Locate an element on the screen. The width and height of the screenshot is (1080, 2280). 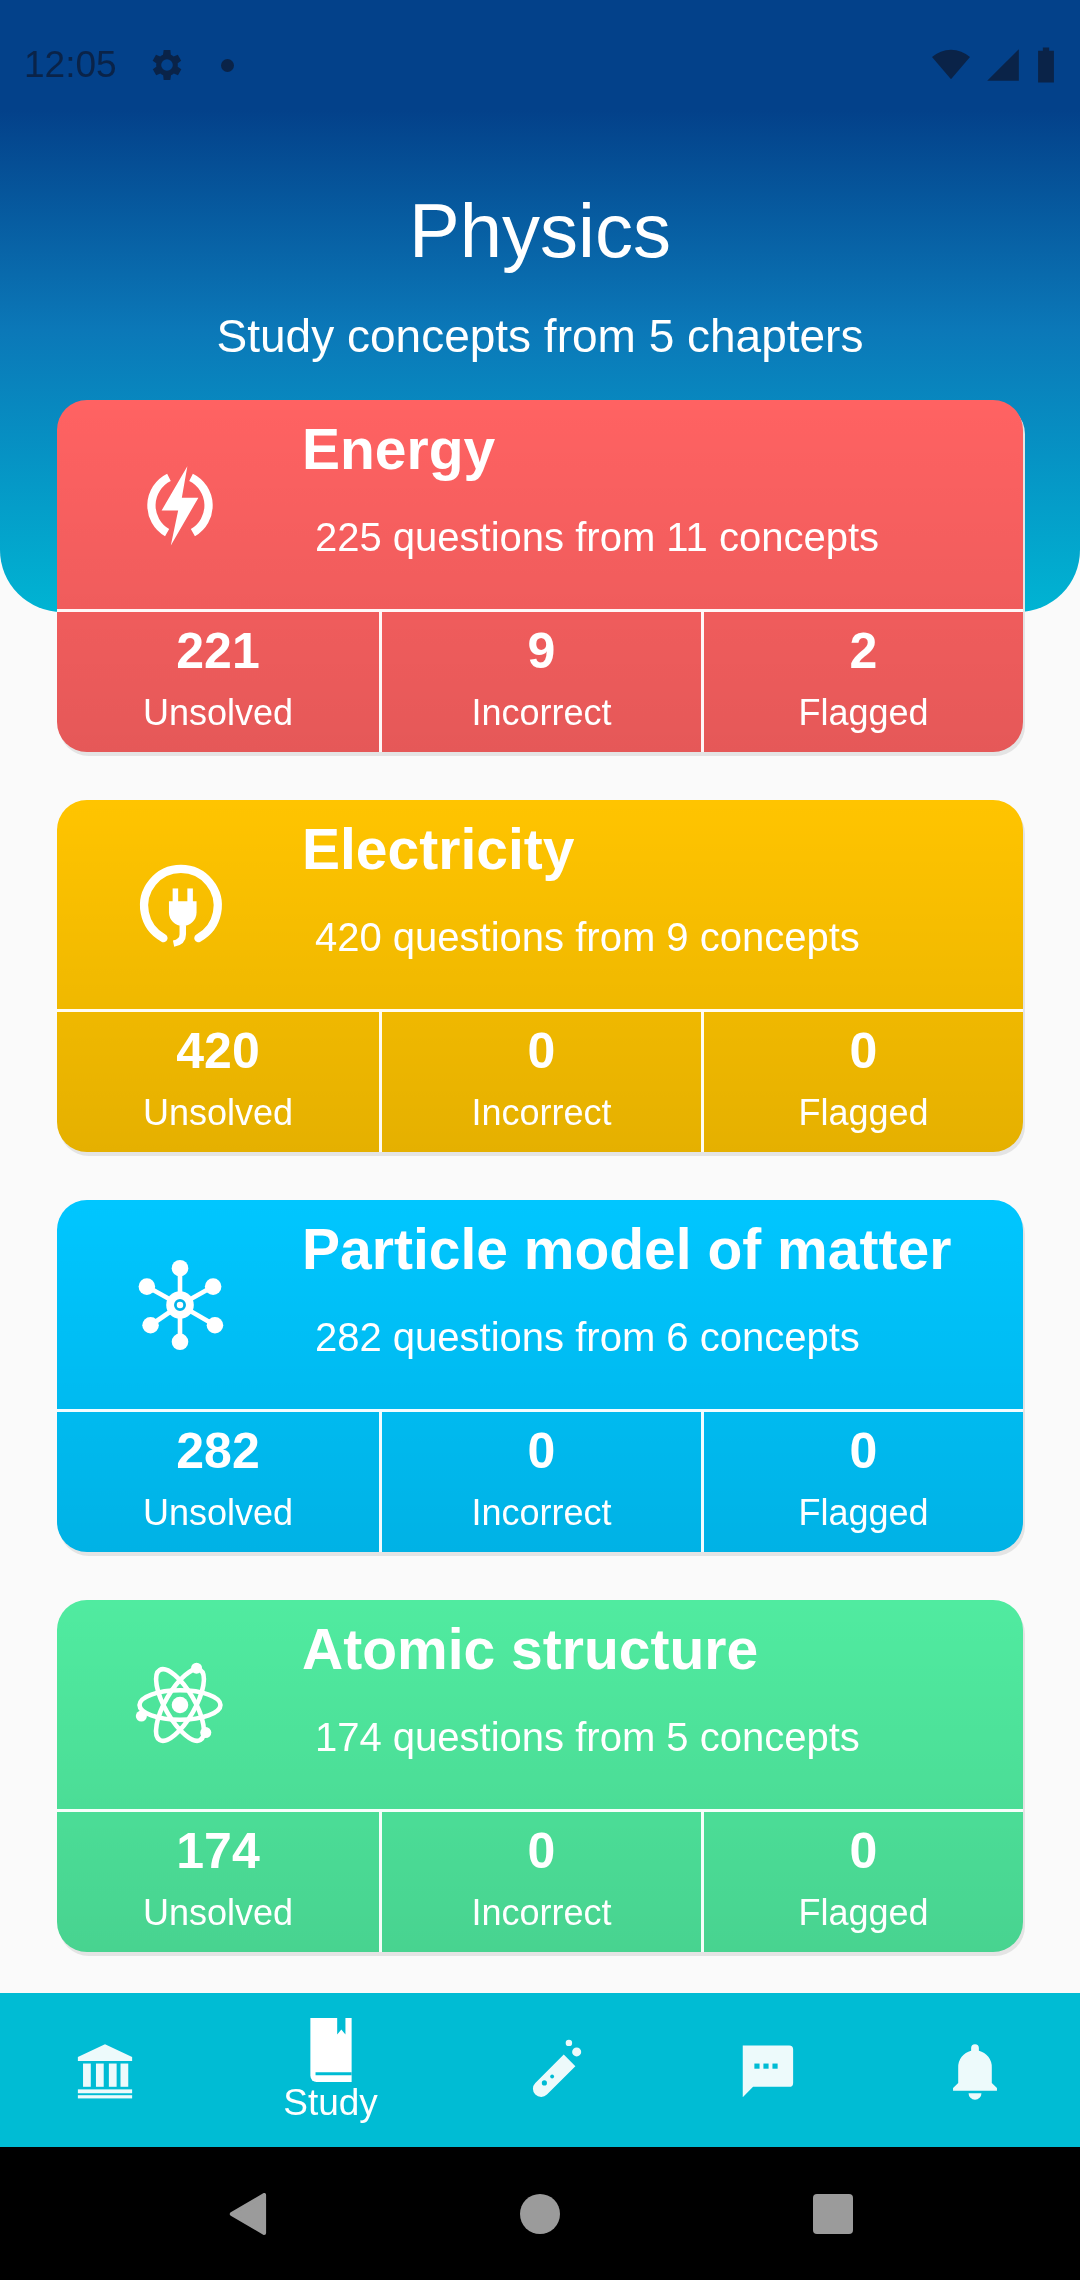
status-time: 12:05 is located at coordinates (70, 65).